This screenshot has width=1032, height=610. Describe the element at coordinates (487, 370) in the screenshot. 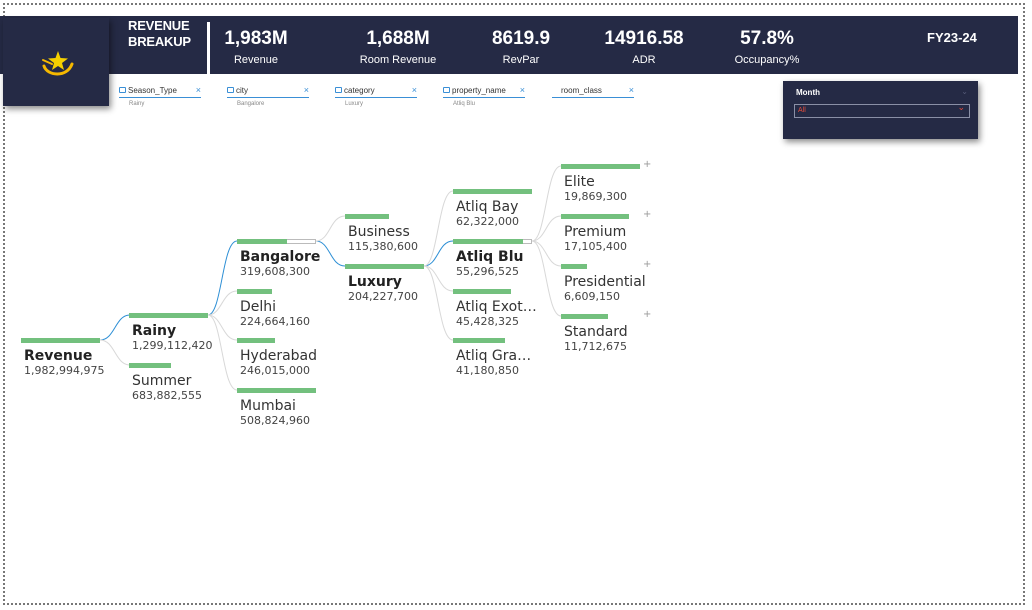

I see `node-value: 41,180,850` at that location.